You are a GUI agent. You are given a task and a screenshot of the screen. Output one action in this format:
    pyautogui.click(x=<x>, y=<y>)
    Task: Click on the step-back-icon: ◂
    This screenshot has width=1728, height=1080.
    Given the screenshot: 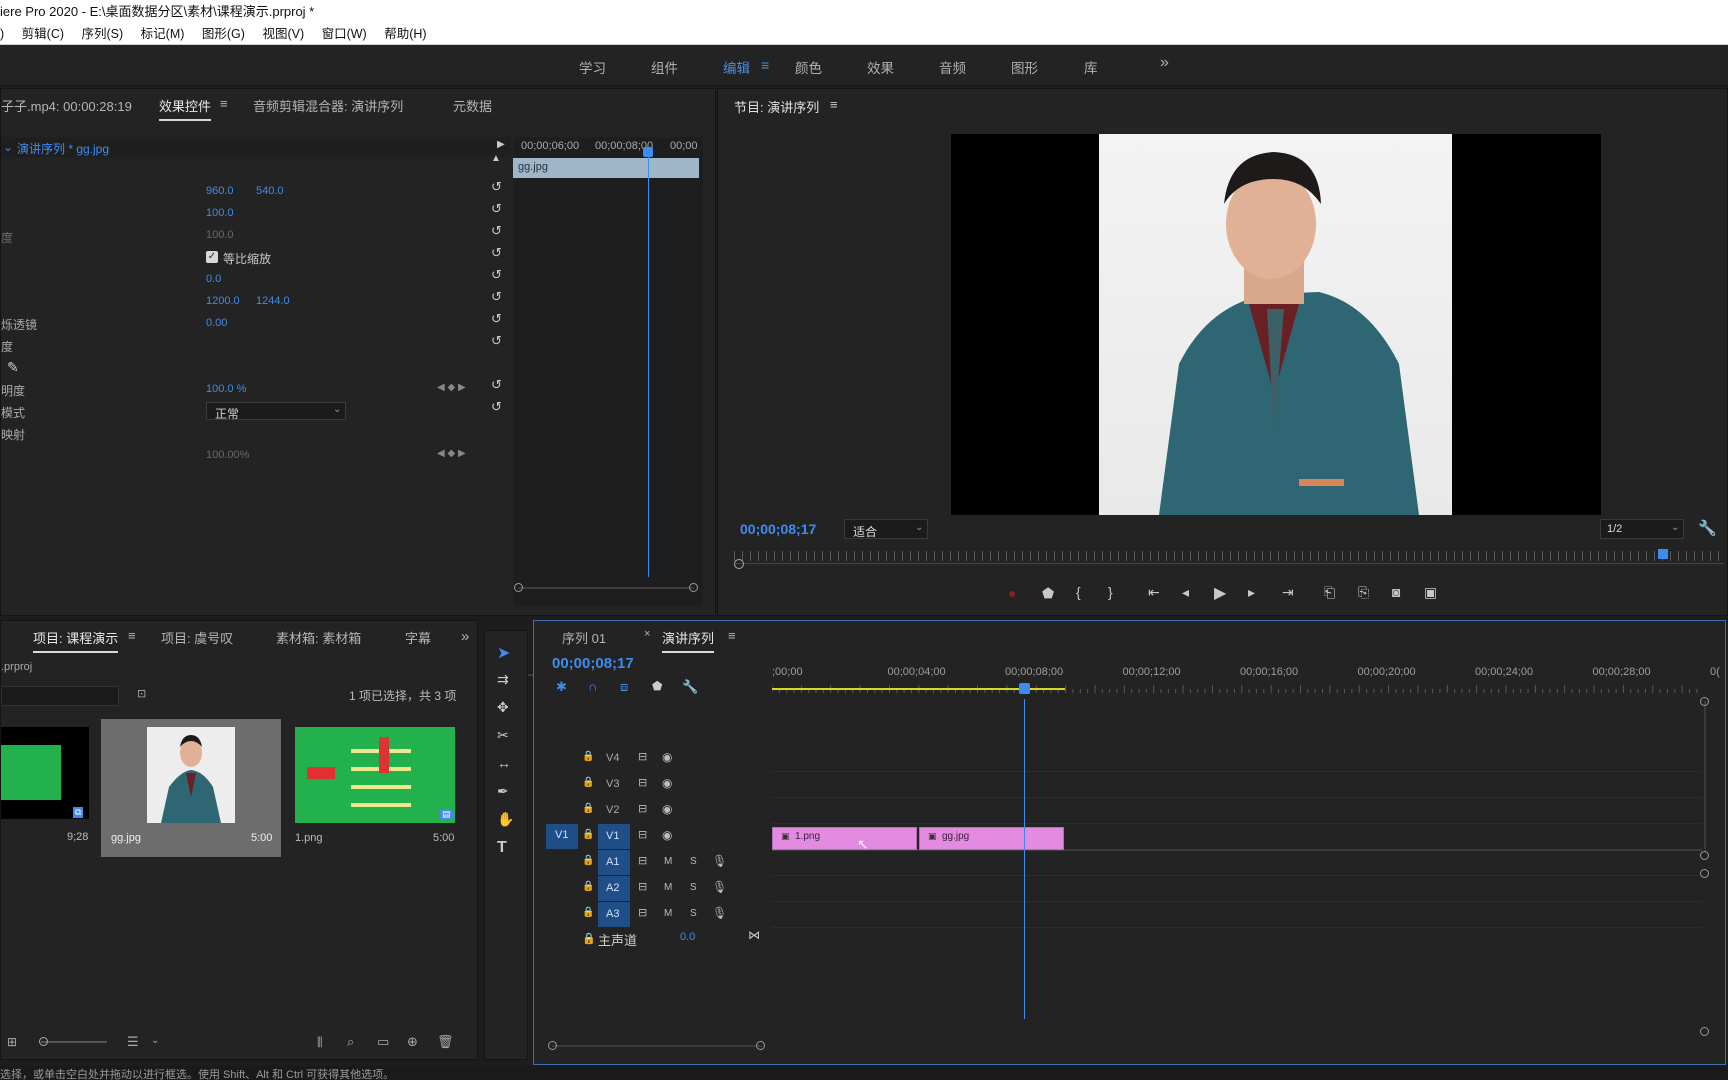 What is the action you would take?
    pyautogui.click(x=1185, y=592)
    